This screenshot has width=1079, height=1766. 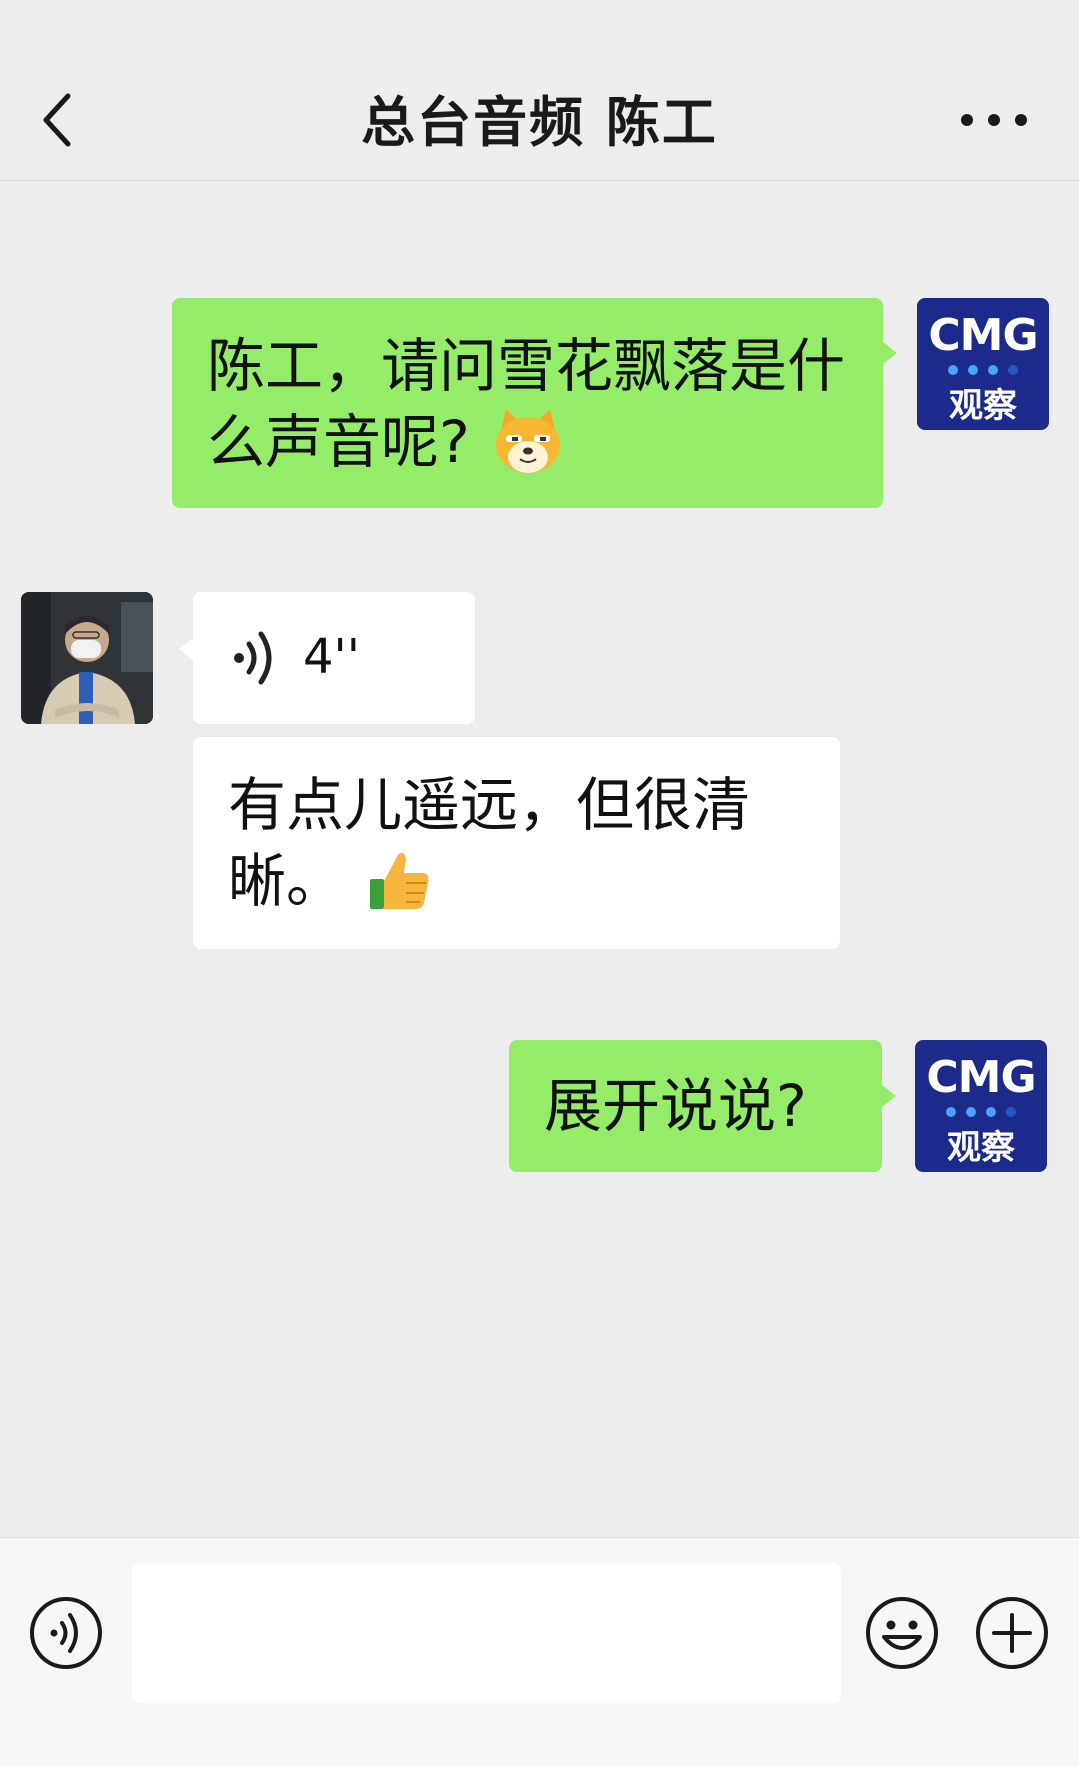 I want to click on doge-emoji, so click(x=528, y=440).